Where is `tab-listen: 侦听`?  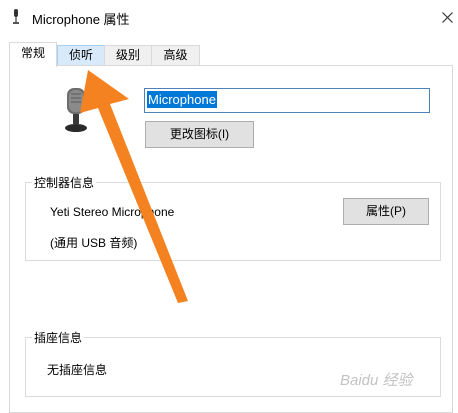 tab-listen: 侦听 is located at coordinates (81, 55).